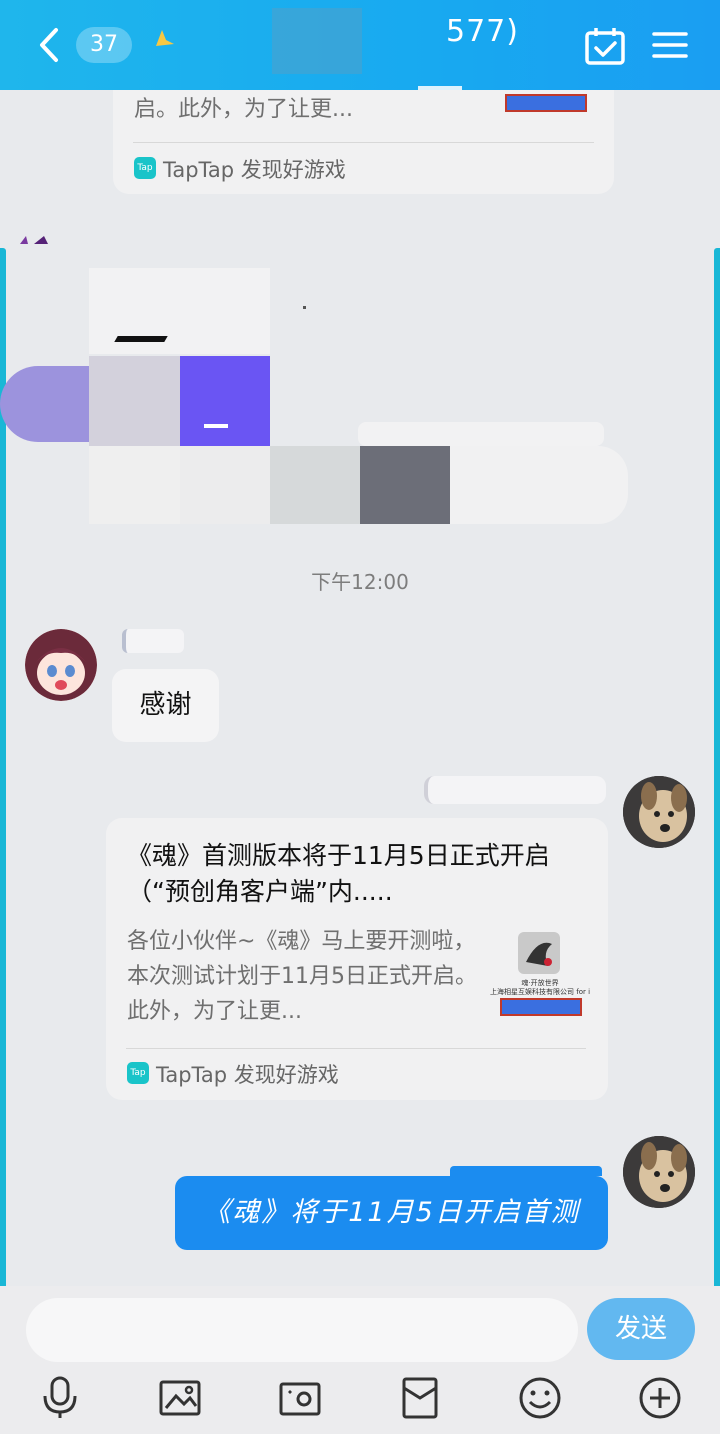 Image resolution: width=720 pixels, height=1434 pixels. I want to click on camera-icon, so click(300, 1398).